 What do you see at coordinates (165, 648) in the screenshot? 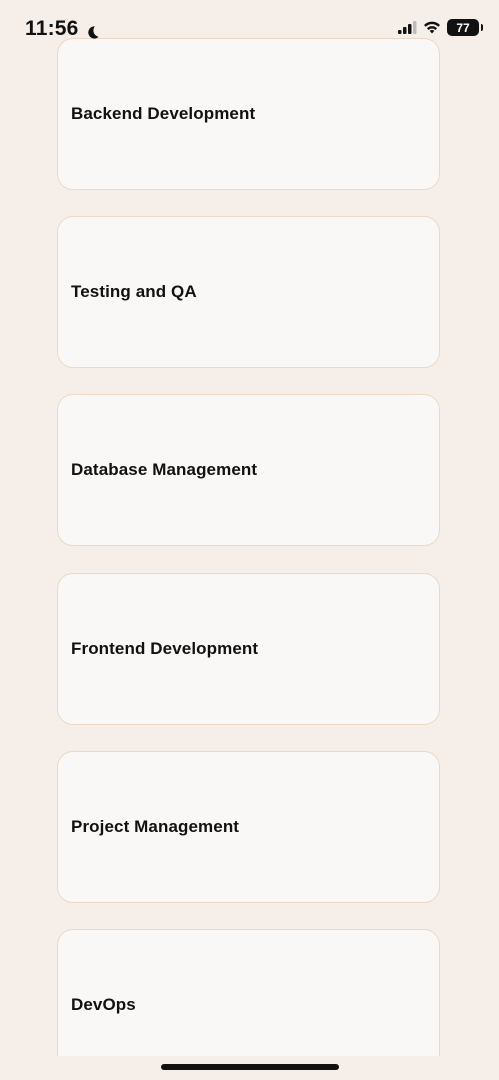
I see `category-card-label: Frontend Development` at bounding box center [165, 648].